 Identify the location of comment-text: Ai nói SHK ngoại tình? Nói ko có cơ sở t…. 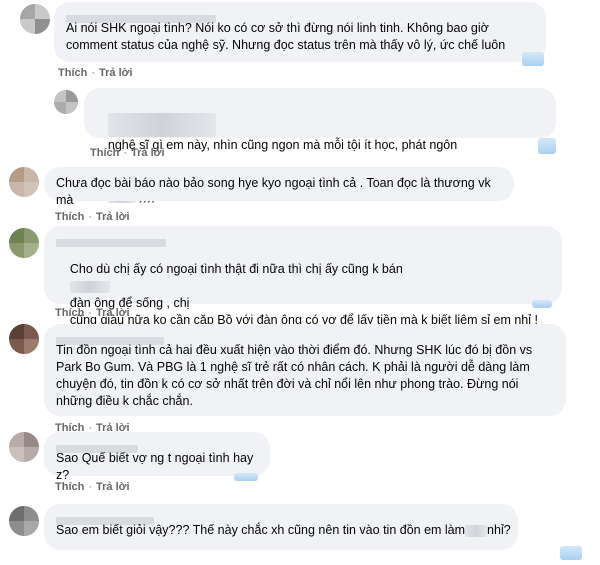
(286, 36).